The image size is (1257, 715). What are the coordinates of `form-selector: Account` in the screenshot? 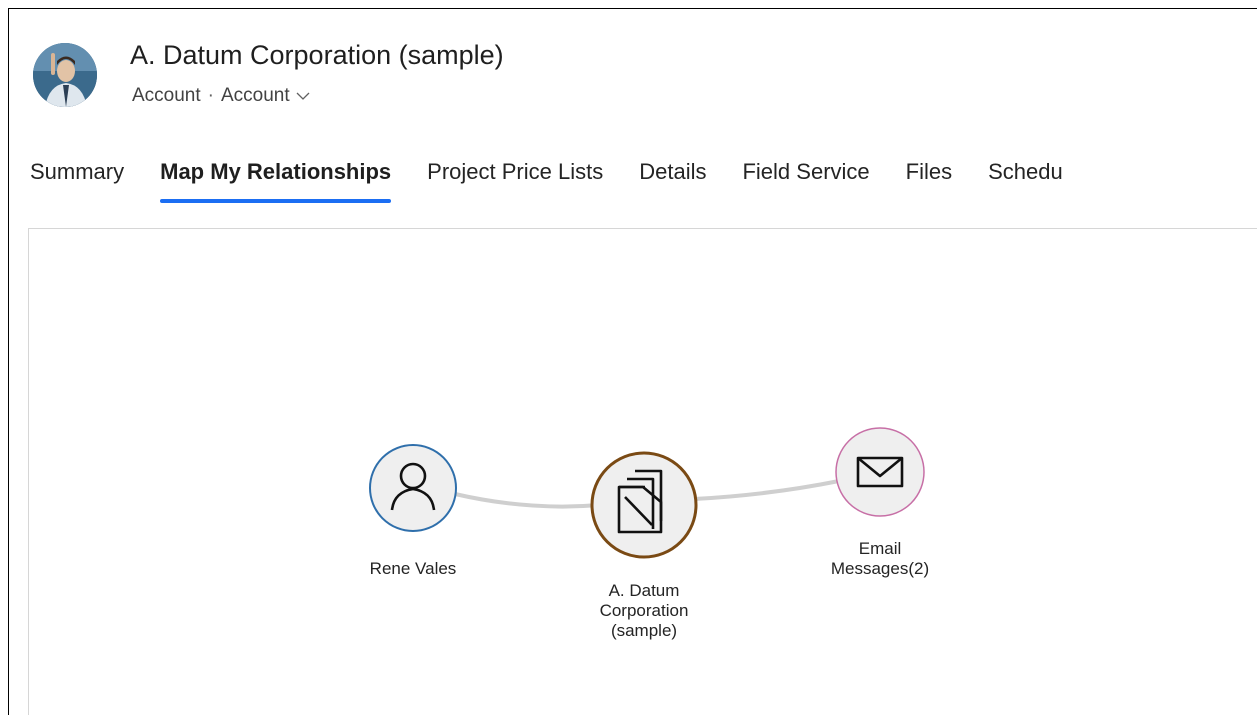 It's located at (265, 96).